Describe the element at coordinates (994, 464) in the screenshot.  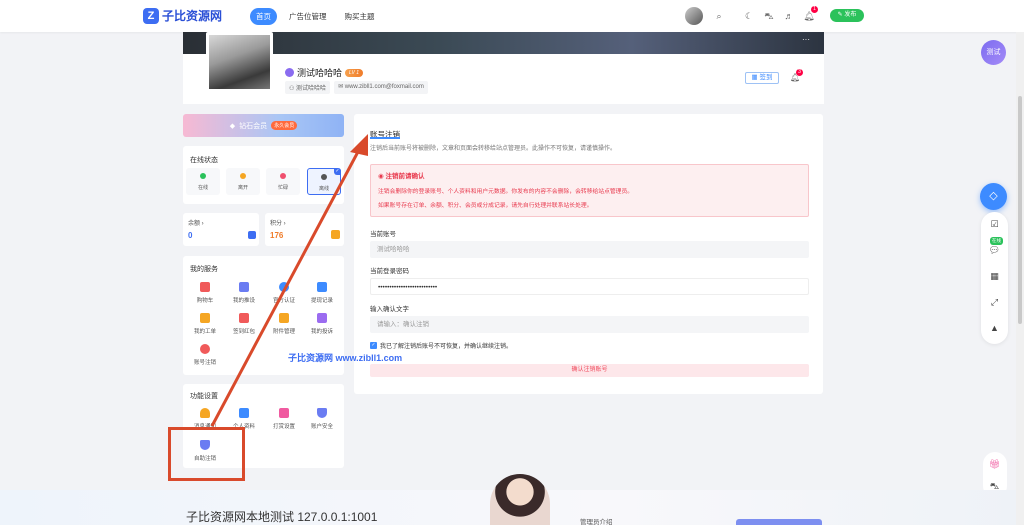
I see `gift-icon: 🎁︎` at that location.